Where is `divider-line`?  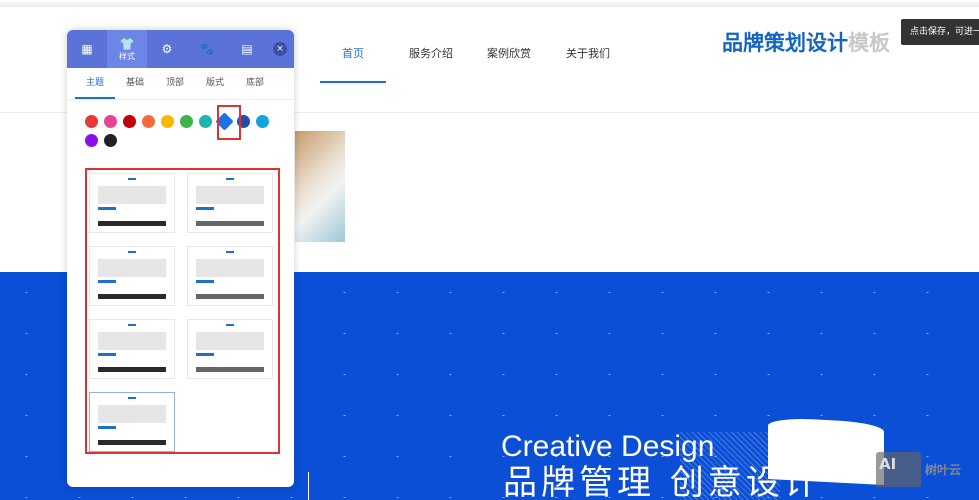 divider-line is located at coordinates (308, 486).